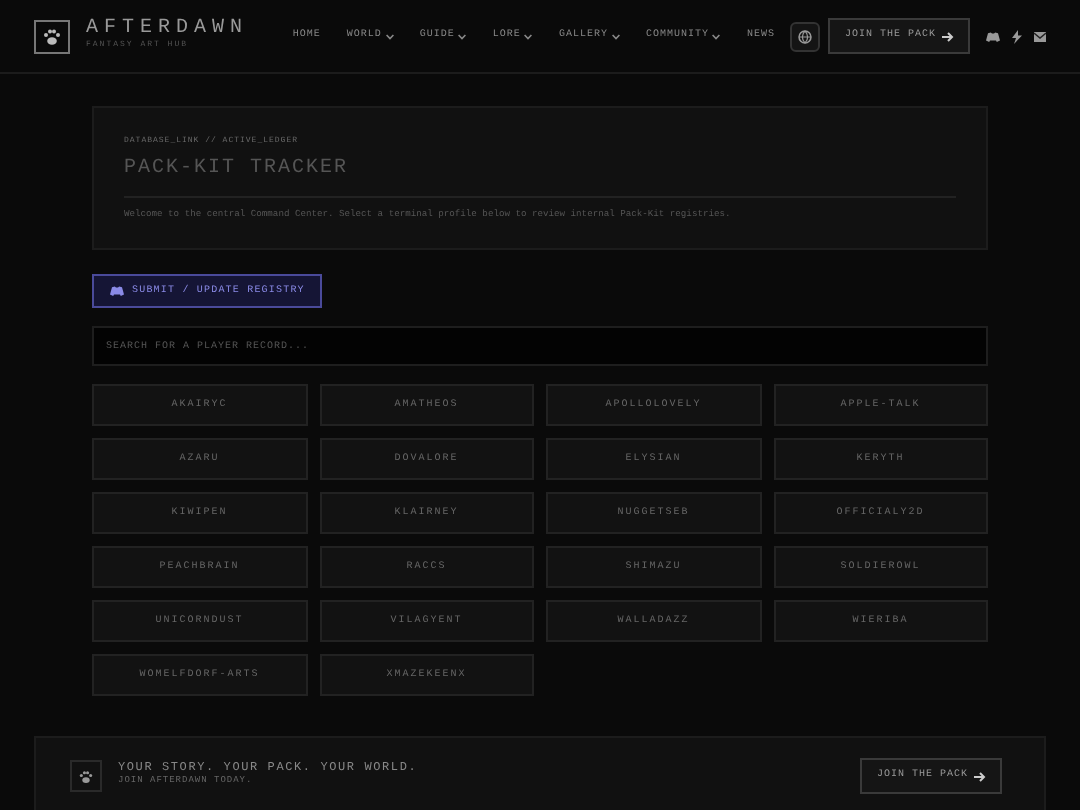 This screenshot has width=1080, height=810. I want to click on brand-name: AFTERDAWN, so click(167, 30).